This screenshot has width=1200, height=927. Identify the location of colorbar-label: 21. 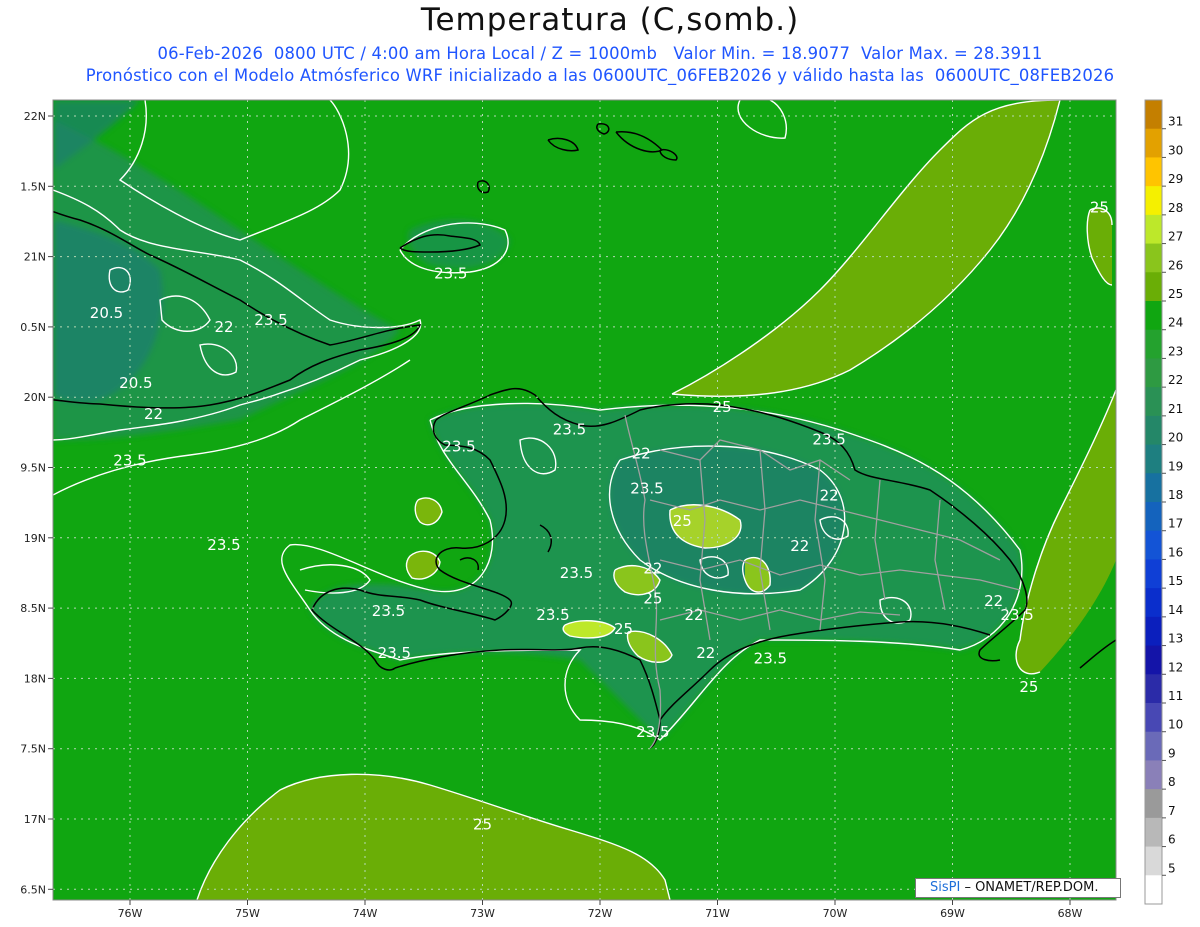
(1175, 409).